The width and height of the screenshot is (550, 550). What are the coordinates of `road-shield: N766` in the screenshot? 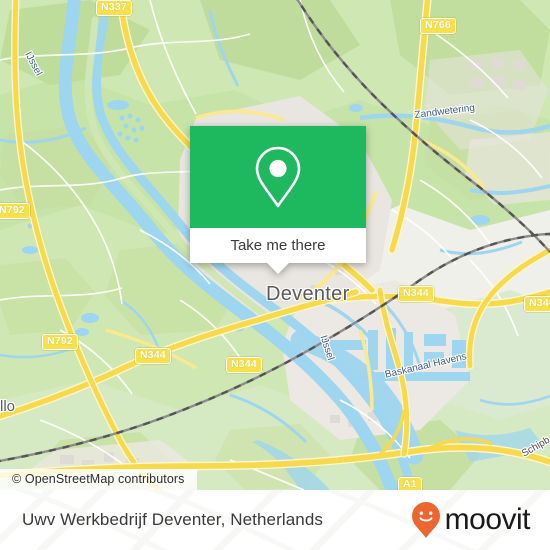 It's located at (438, 26).